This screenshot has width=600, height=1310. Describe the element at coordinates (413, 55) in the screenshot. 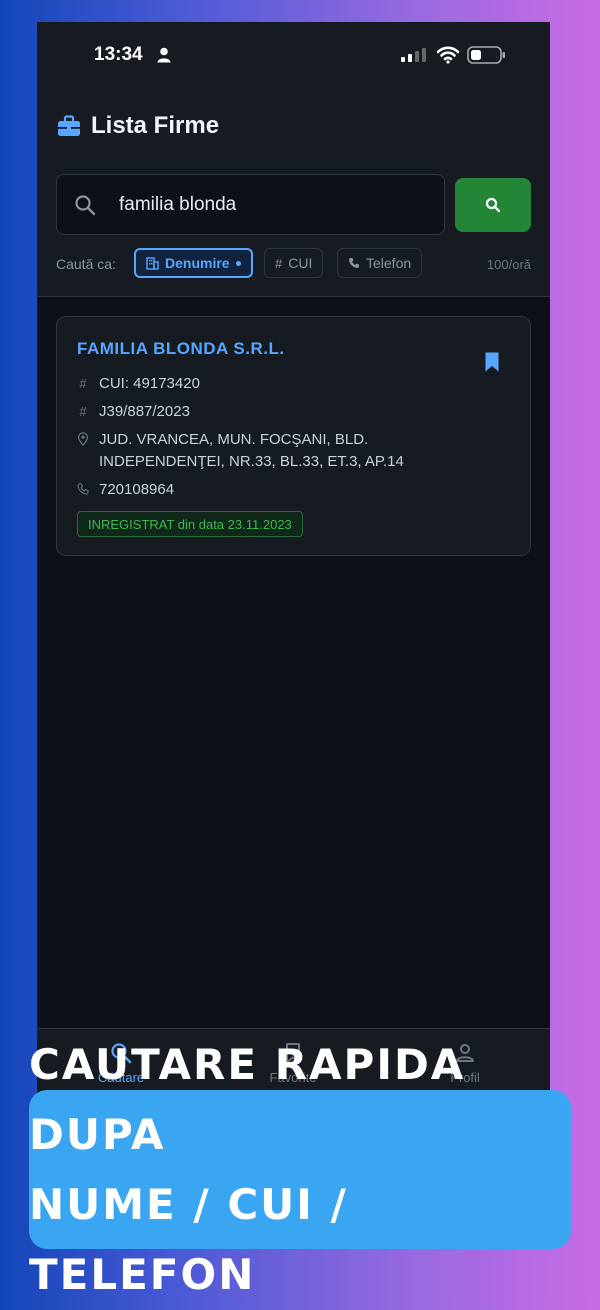

I see `signal-icon` at that location.